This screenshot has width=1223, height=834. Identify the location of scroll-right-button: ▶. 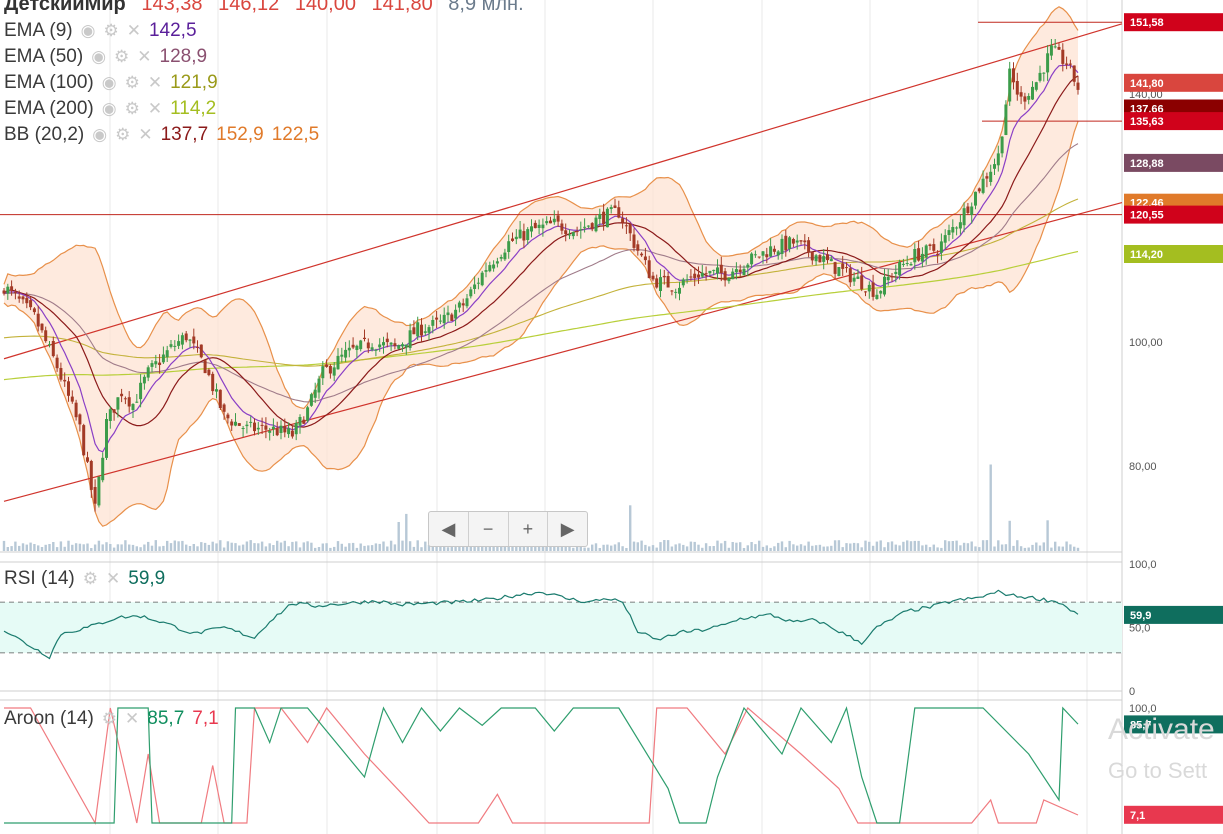
(567, 529).